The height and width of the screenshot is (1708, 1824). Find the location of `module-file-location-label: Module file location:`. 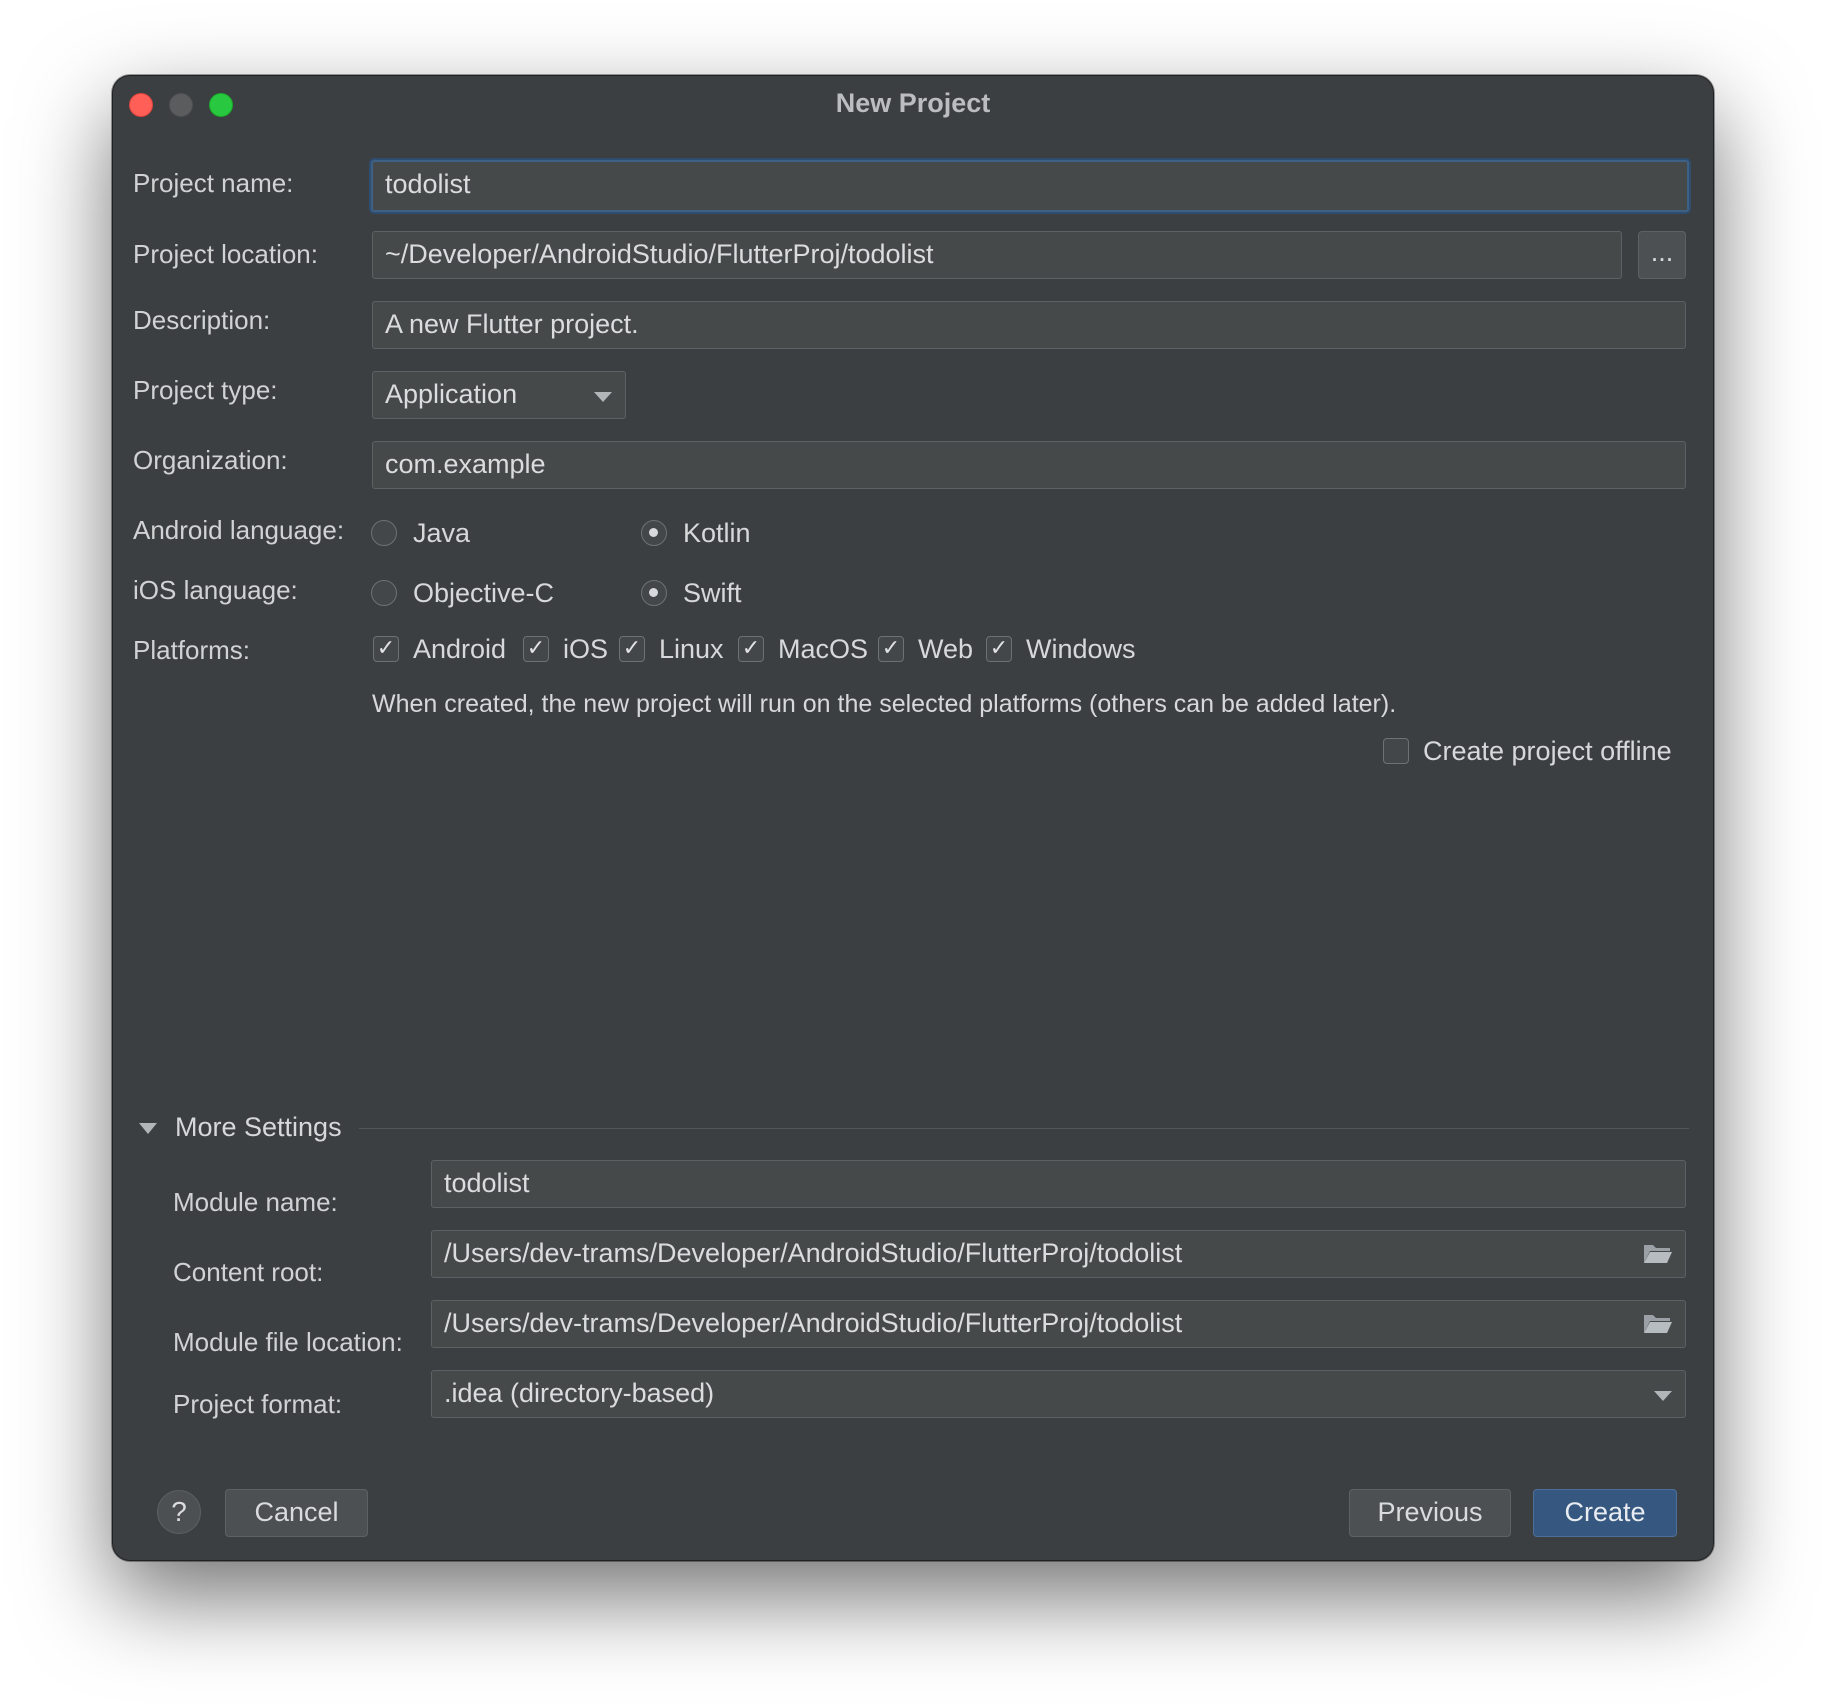

module-file-location-label: Module file location: is located at coordinates (288, 1342).